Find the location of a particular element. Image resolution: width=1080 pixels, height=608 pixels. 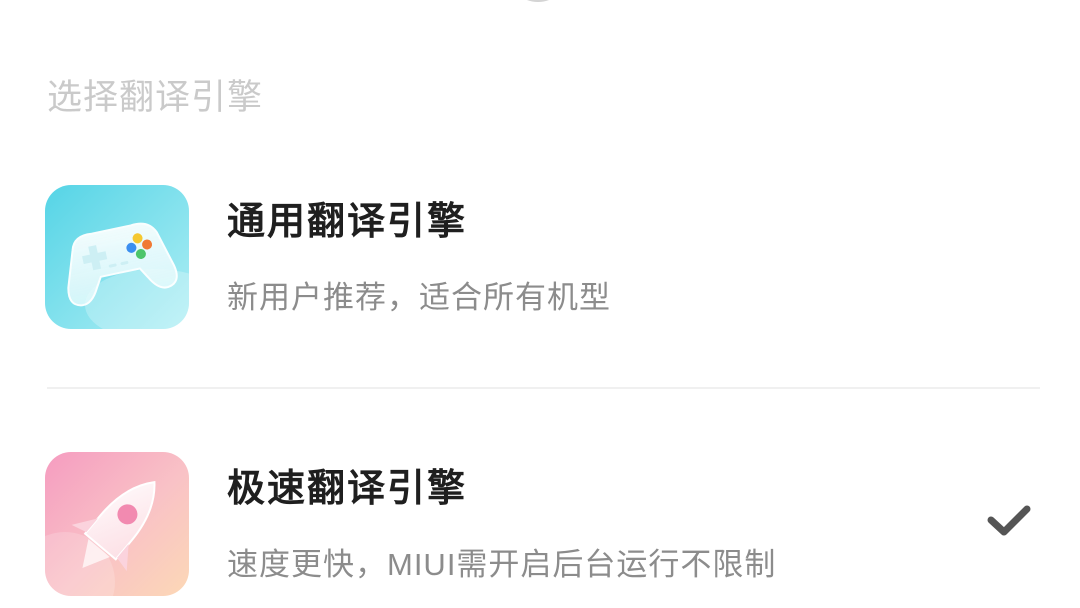

rocket-icon is located at coordinates (117, 524).